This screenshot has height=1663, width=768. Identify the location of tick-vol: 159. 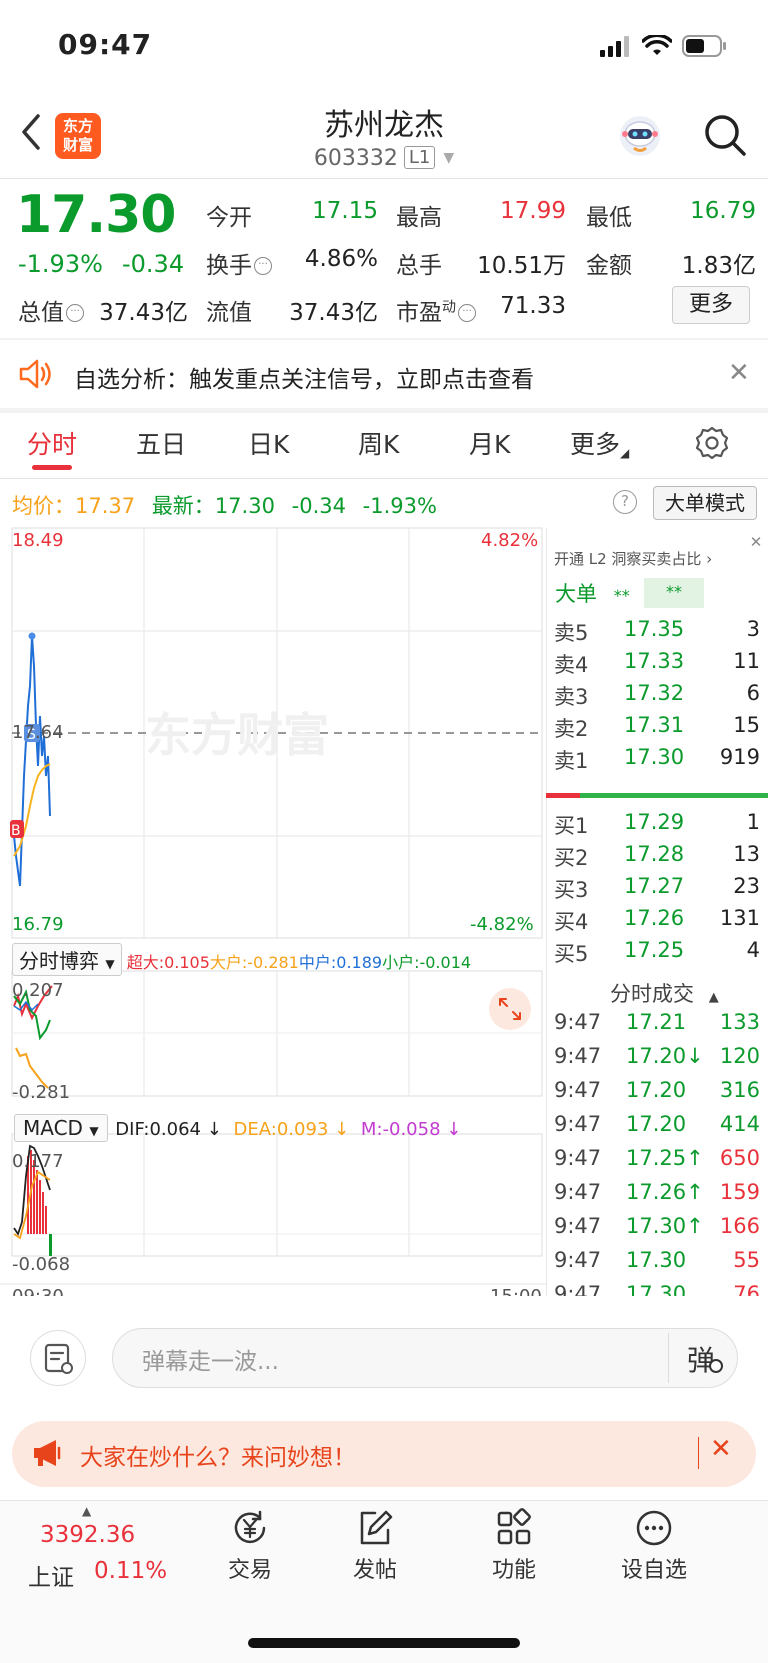
(739, 1192).